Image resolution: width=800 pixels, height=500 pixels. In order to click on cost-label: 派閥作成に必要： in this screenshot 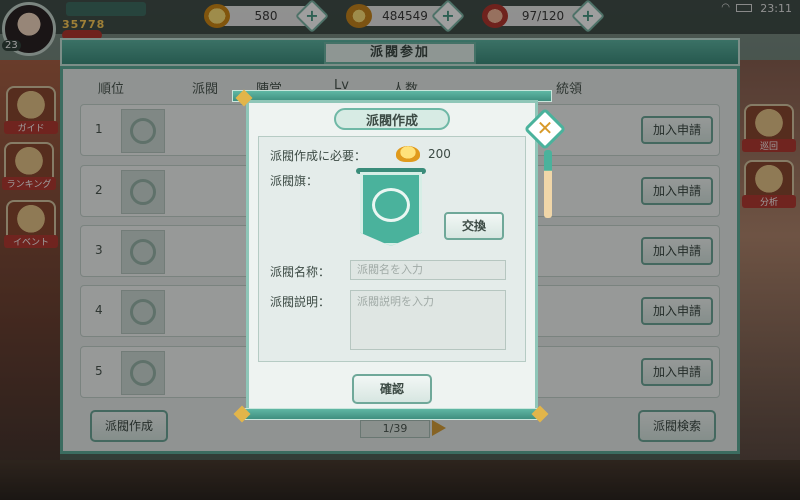, I will do `click(318, 156)`.